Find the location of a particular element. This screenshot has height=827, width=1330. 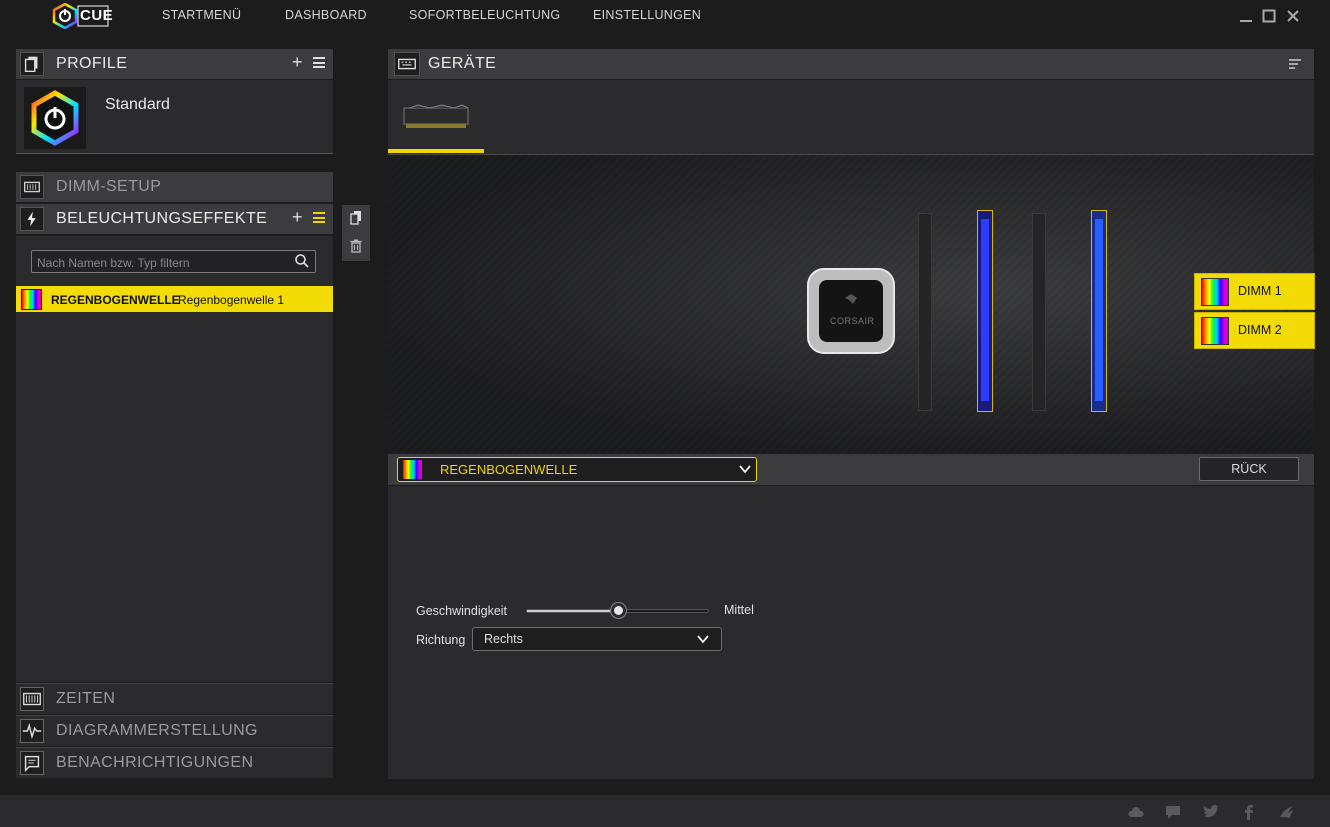

dimm-2-led is located at coordinates (1099, 310).